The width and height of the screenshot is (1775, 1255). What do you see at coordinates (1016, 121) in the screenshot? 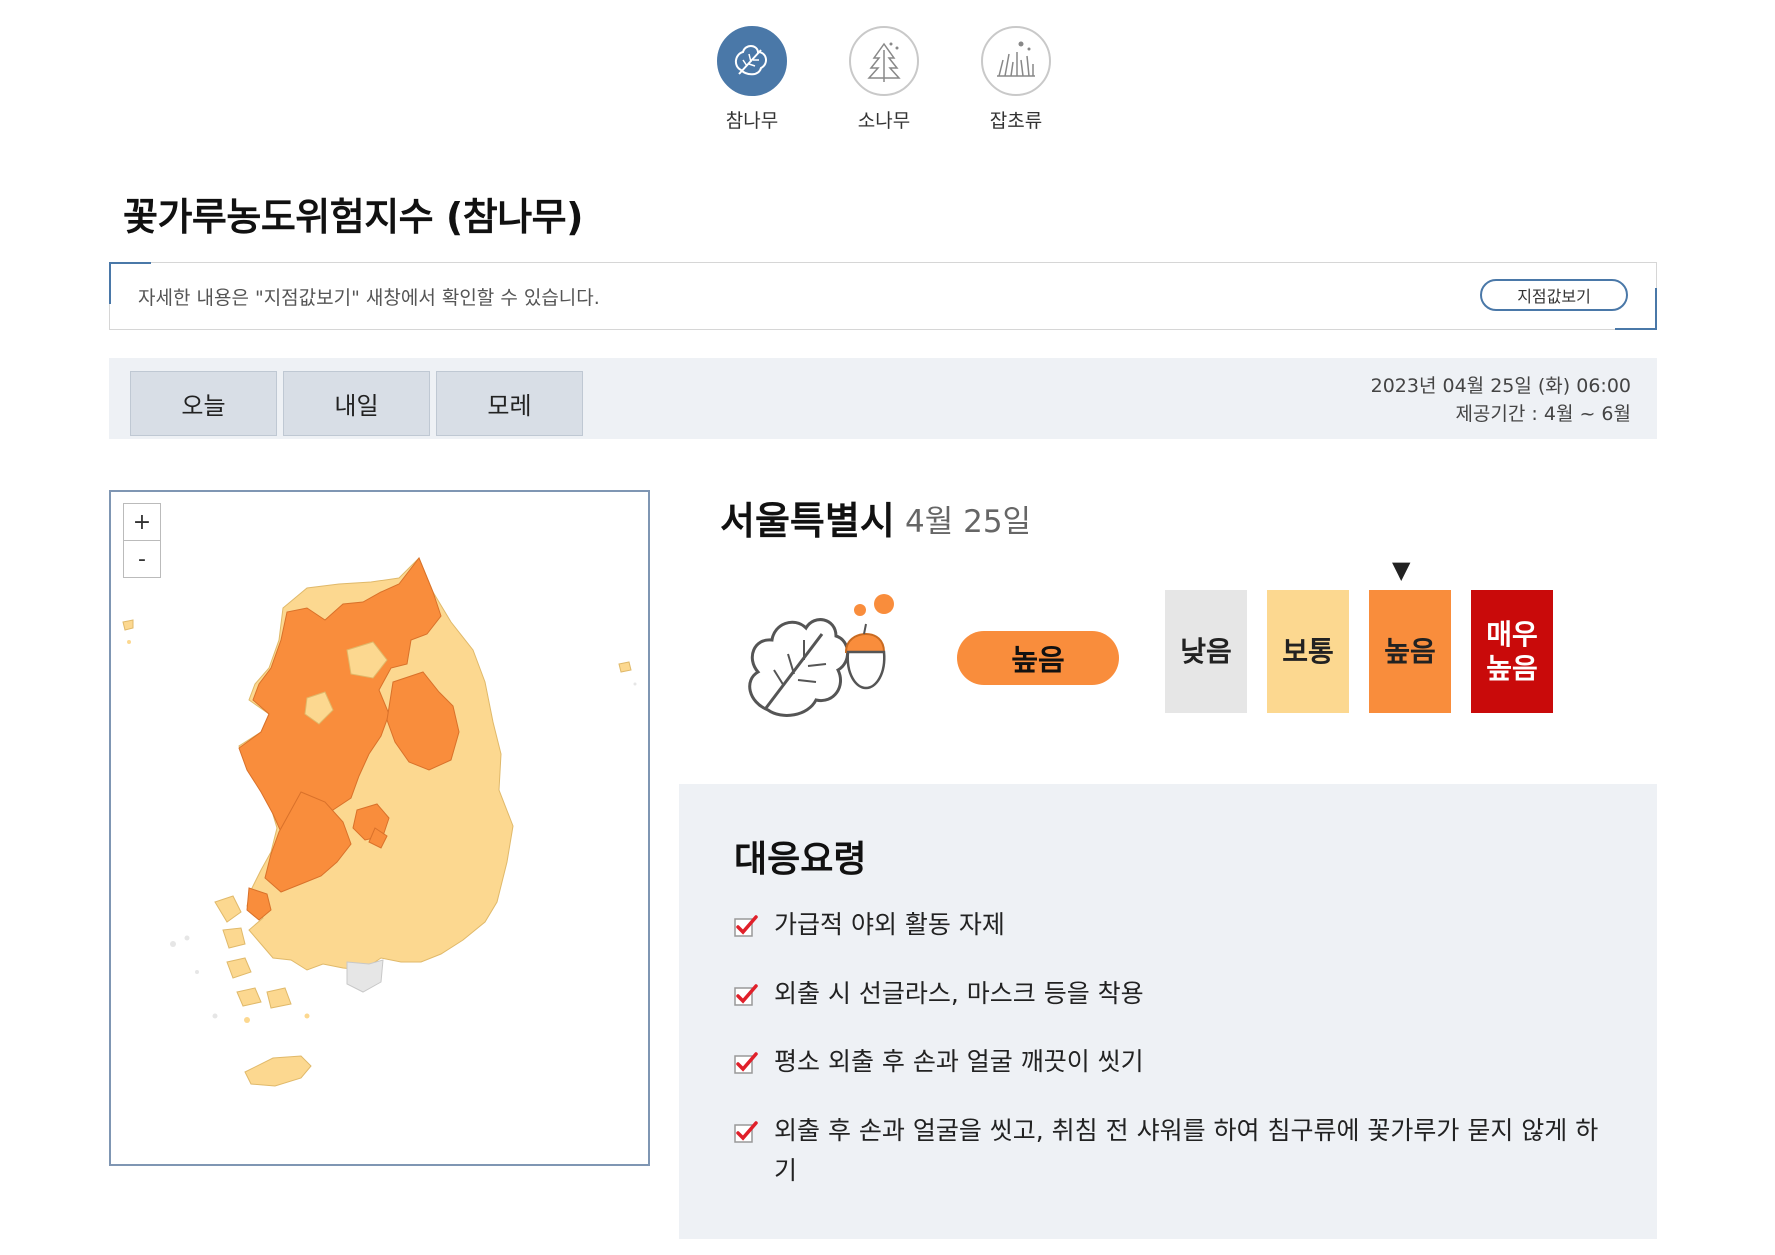
I see `species-label: 잡초류` at bounding box center [1016, 121].